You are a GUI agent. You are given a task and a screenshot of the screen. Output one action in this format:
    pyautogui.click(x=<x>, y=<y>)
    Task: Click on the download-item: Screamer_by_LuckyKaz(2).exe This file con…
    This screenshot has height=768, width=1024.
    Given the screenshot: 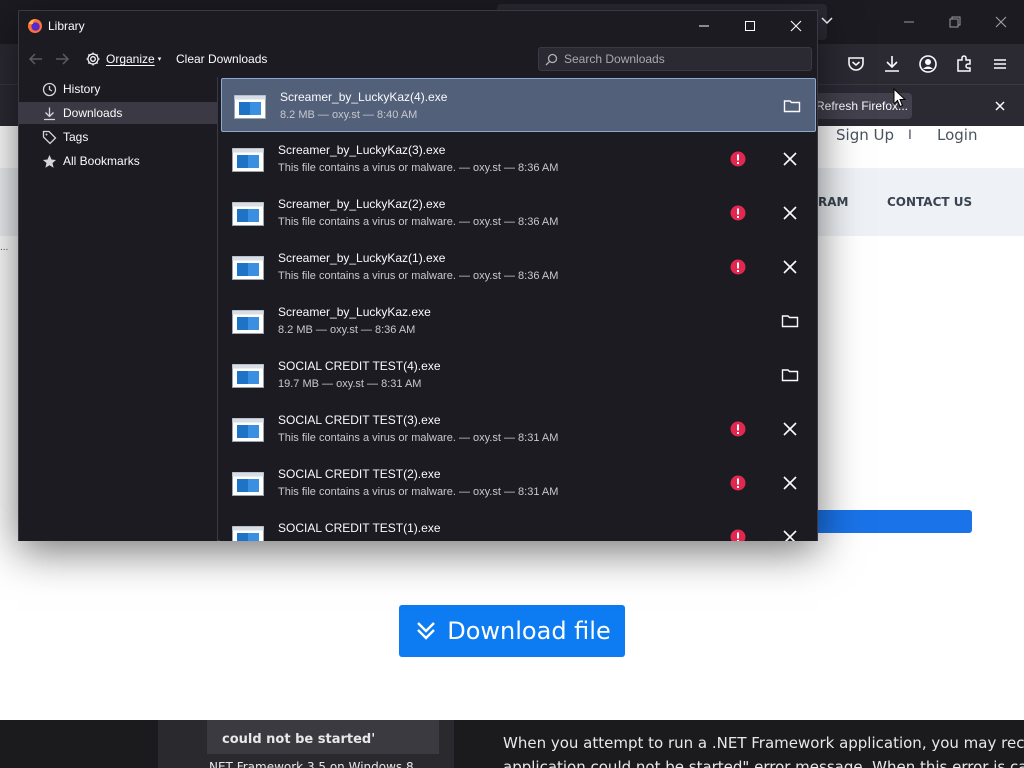 What is the action you would take?
    pyautogui.click(x=518, y=213)
    